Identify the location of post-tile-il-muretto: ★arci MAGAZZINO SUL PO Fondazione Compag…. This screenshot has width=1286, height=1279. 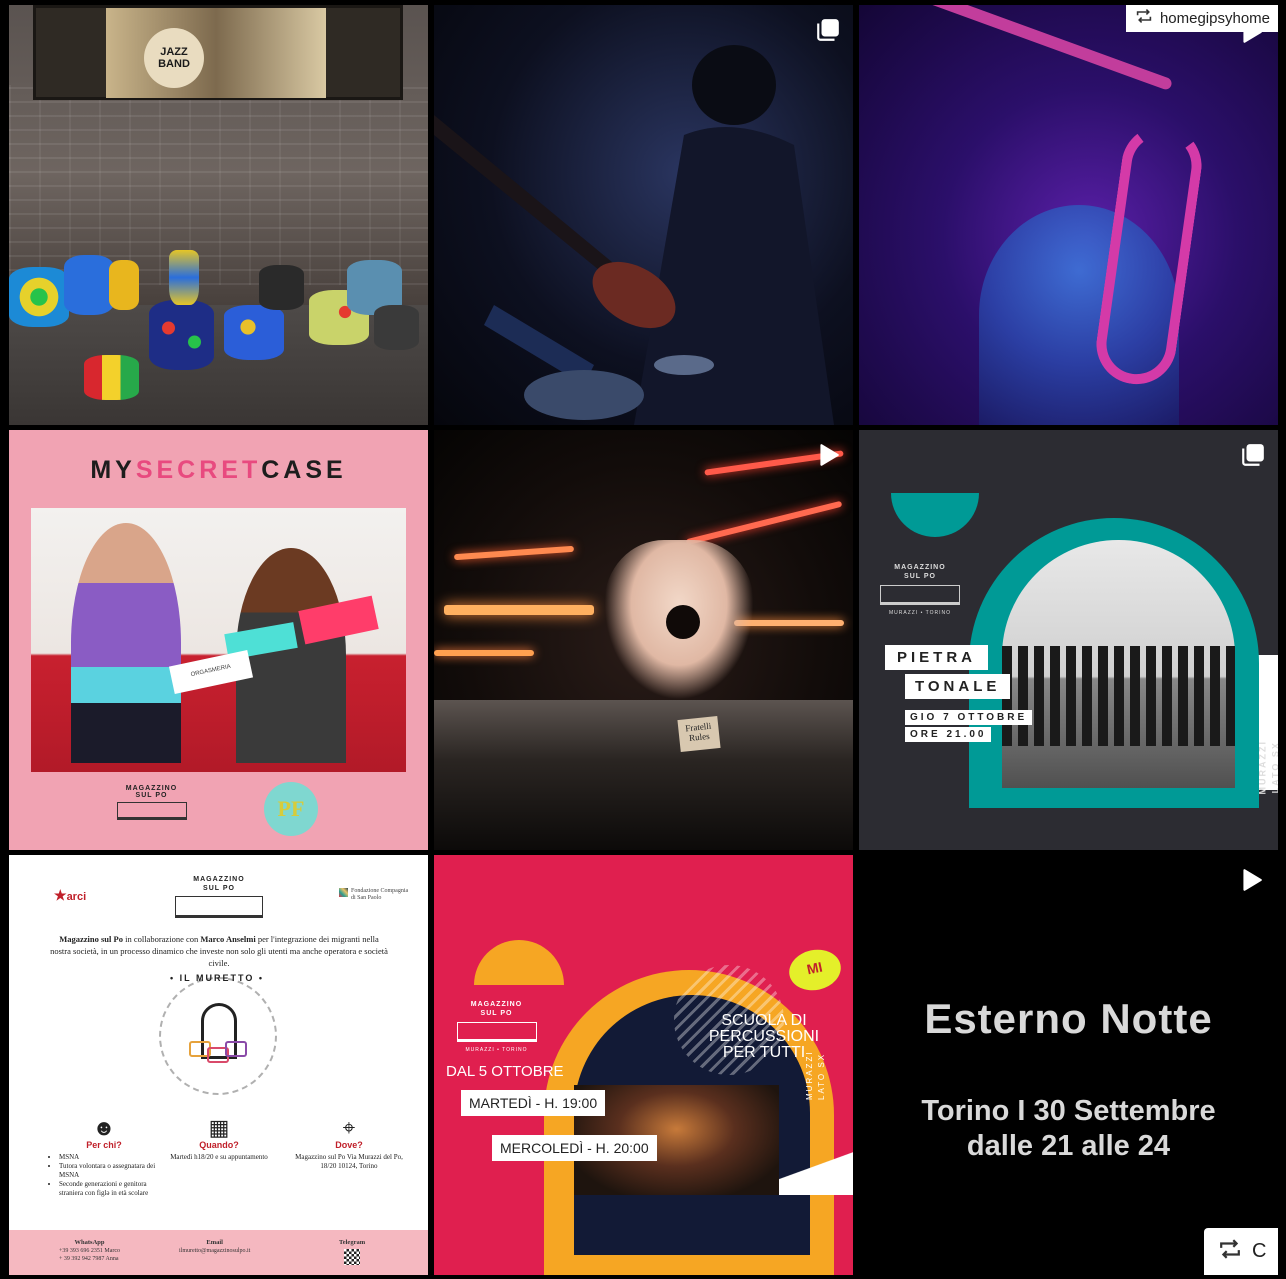
(218, 1065).